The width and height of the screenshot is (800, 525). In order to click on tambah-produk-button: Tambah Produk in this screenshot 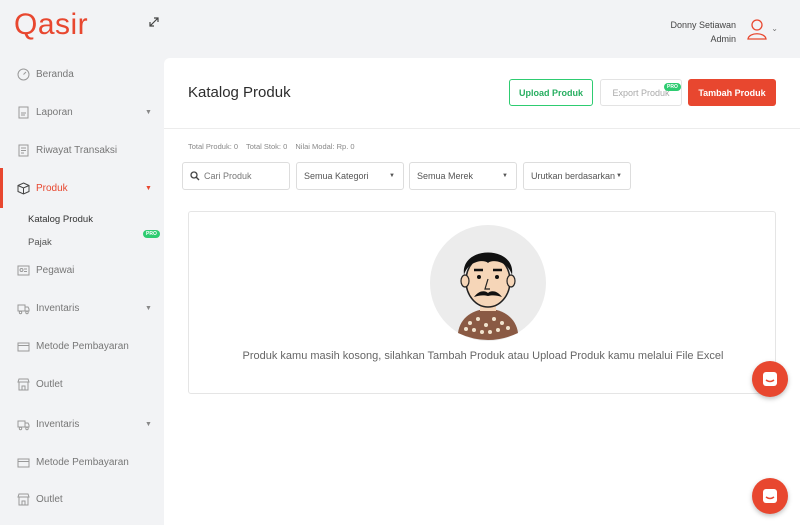, I will do `click(732, 92)`.